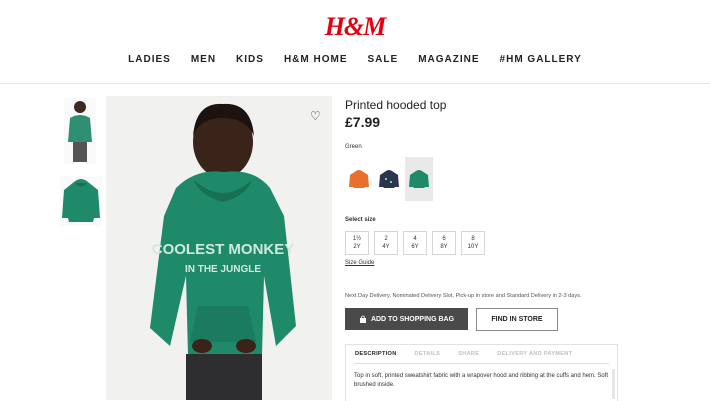 The image size is (710, 401). I want to click on tab-share: SHARE, so click(468, 354).